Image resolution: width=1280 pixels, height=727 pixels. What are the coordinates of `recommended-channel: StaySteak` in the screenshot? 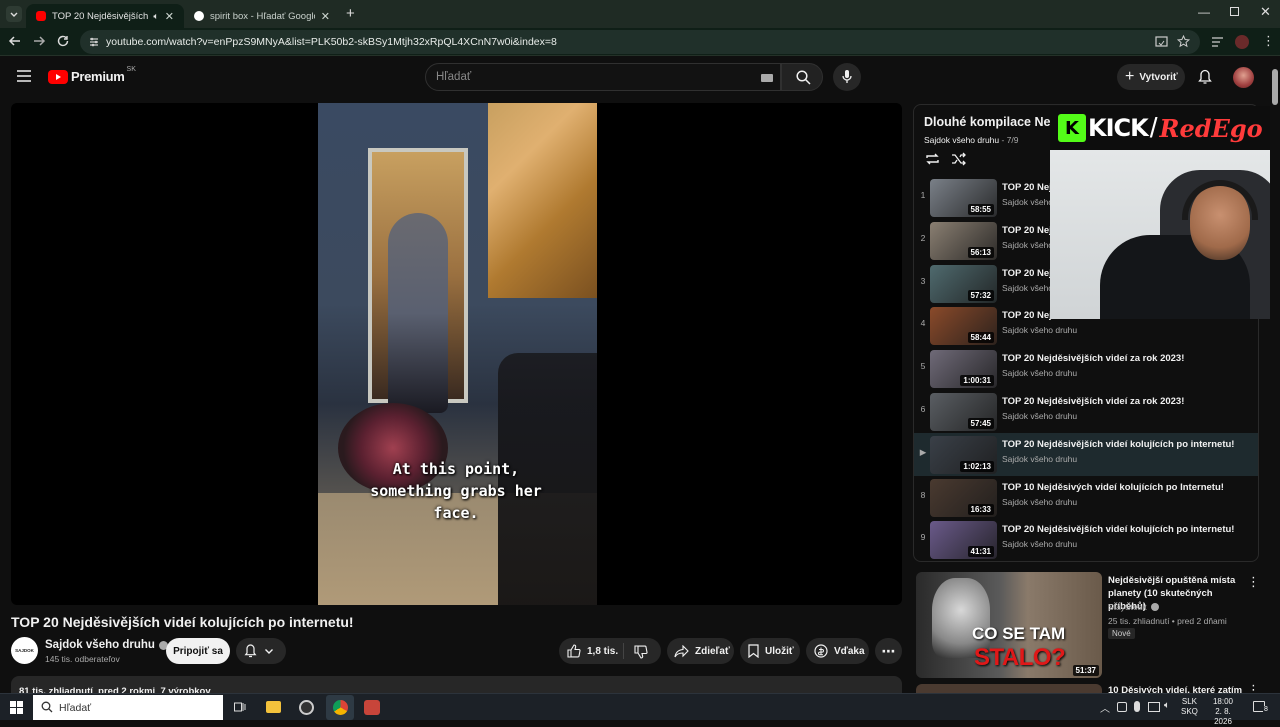 It's located at (1133, 607).